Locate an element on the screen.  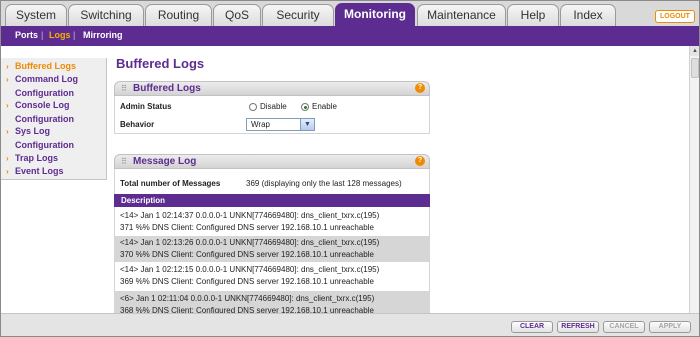
sidebar-item-sys-log: › Sys Log Configuration is located at coordinates (40, 138).